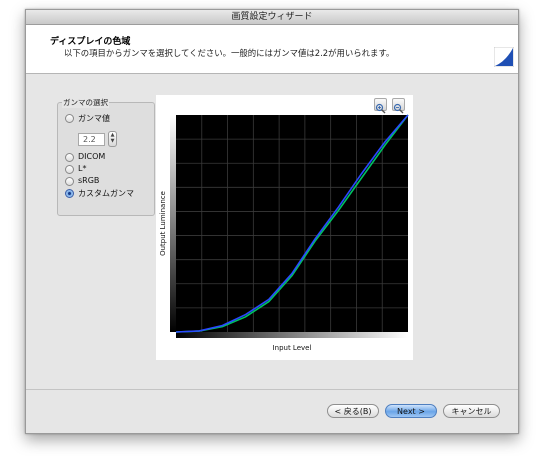 The height and width of the screenshot is (456, 540). Describe the element at coordinates (89, 180) in the screenshot. I see `radio-srgb-label: sRGB` at that location.